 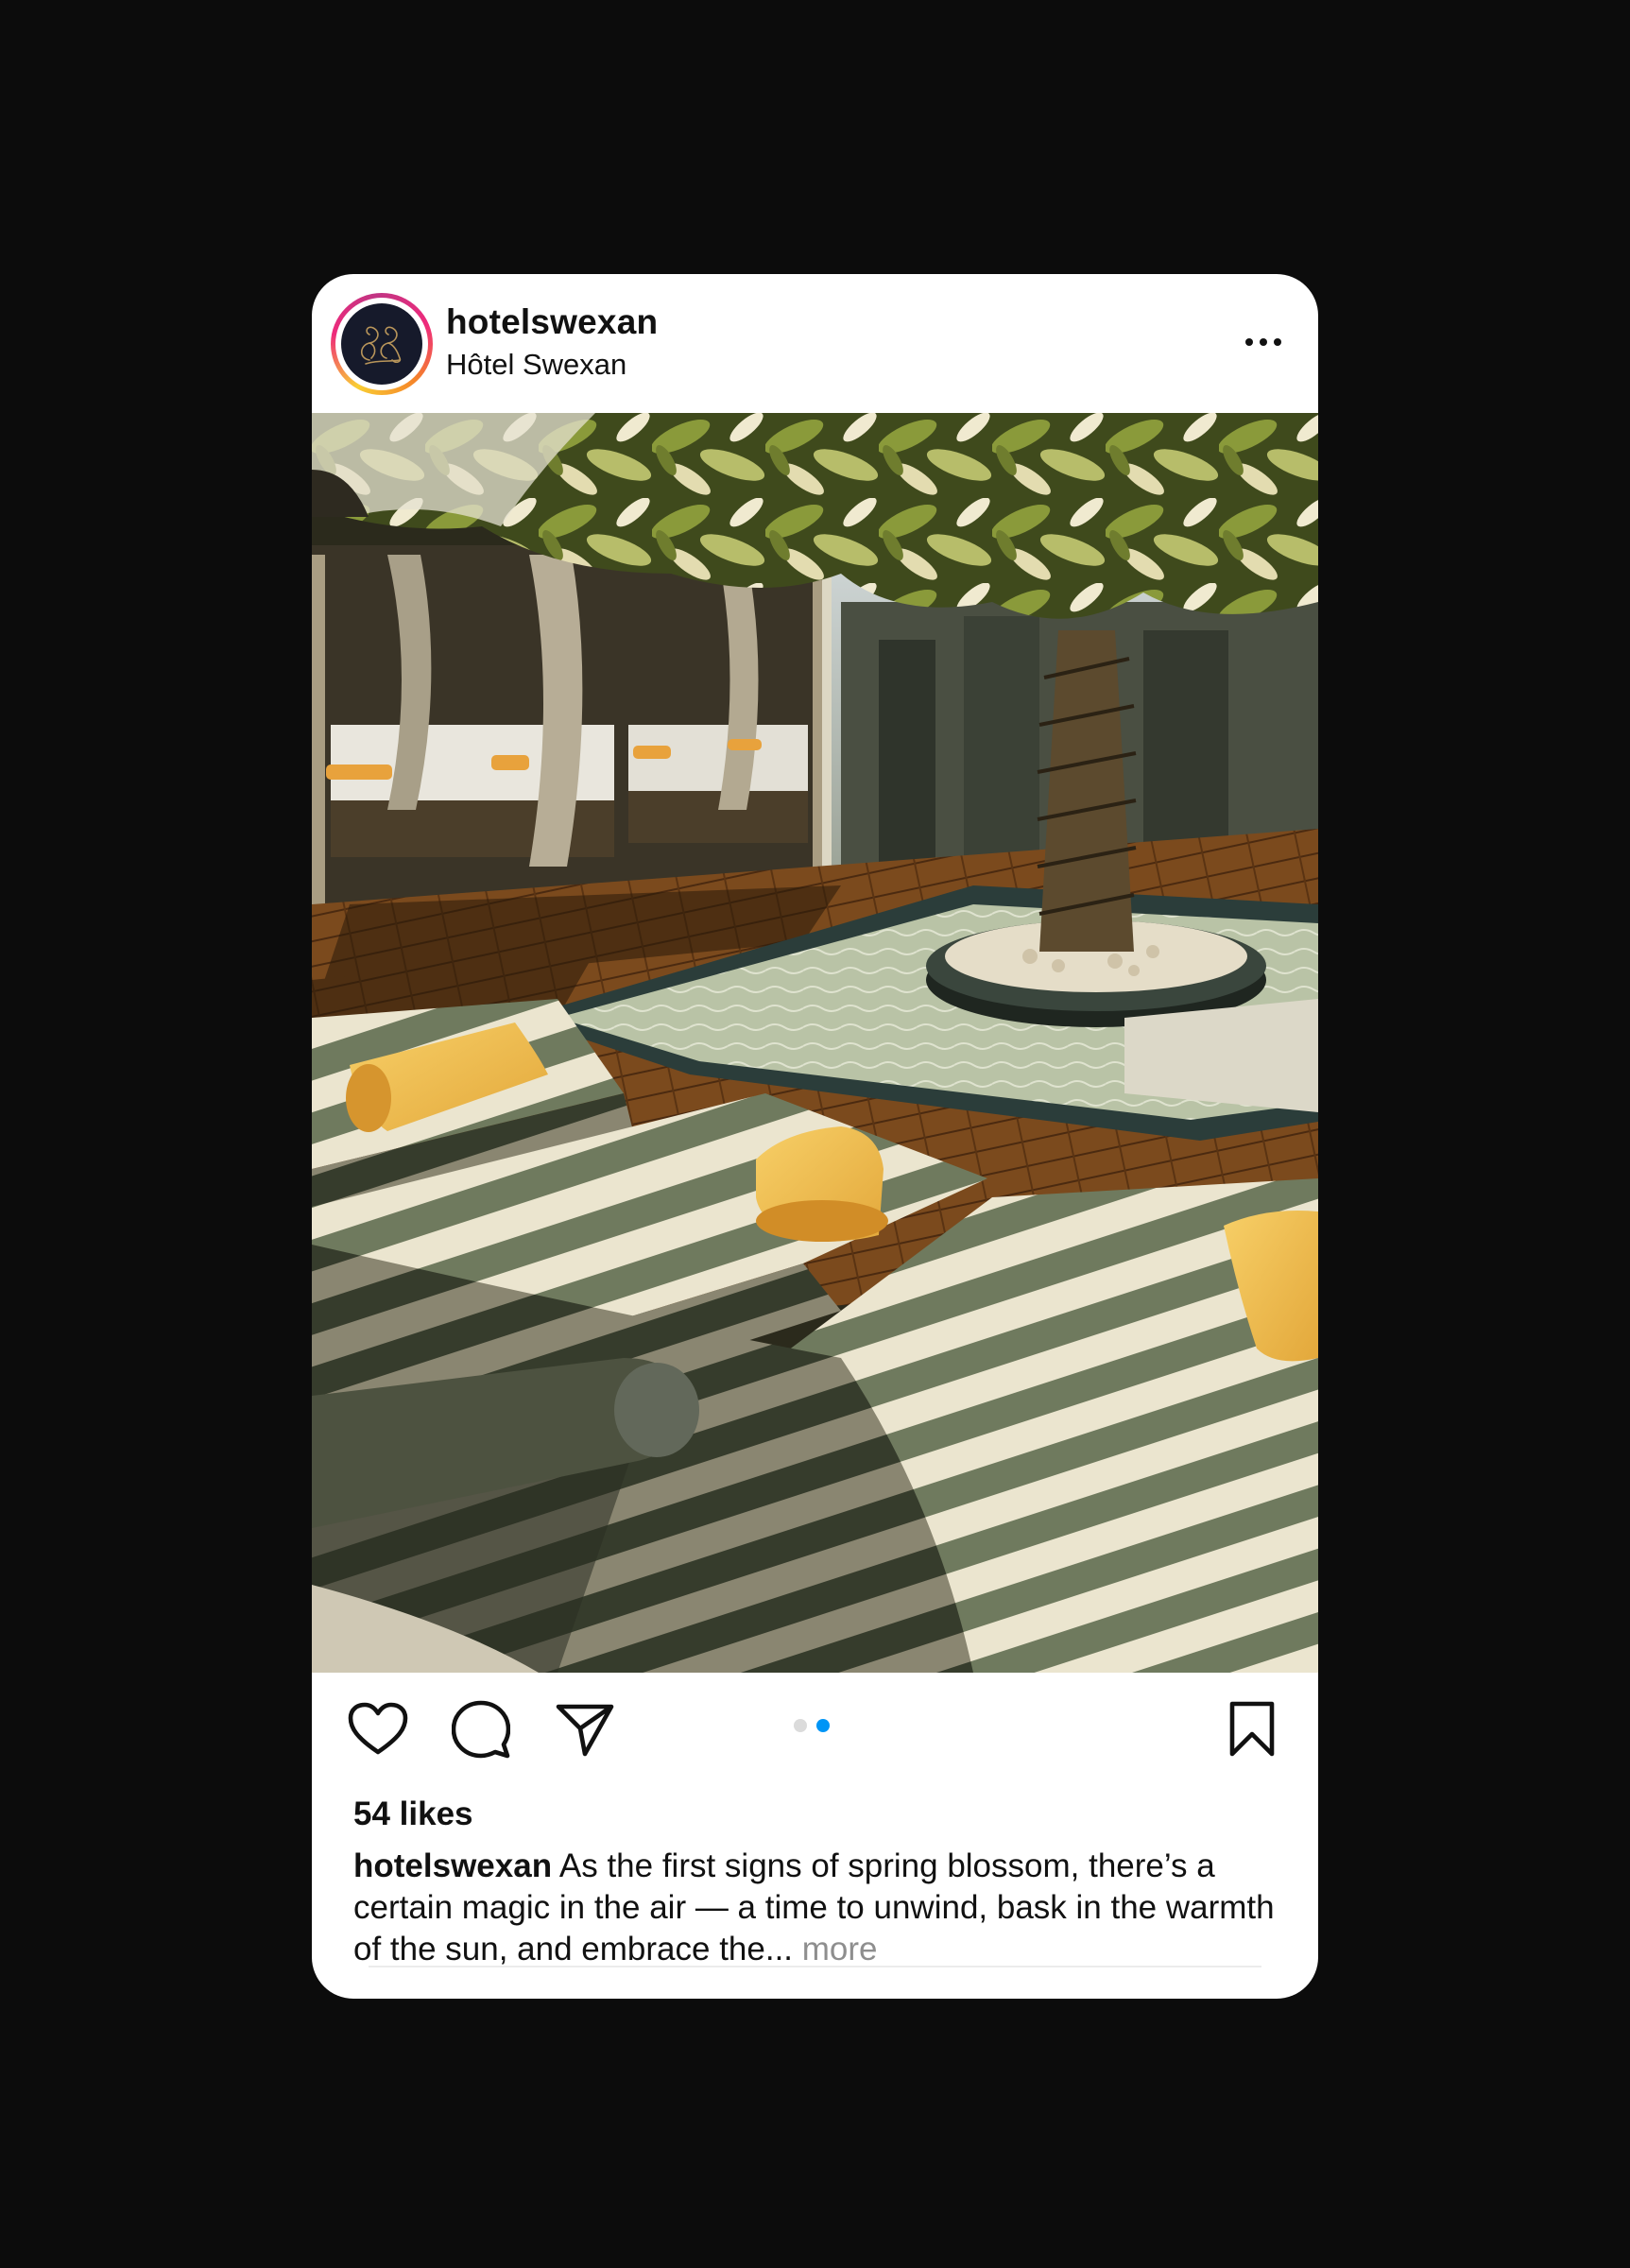 I want to click on share-button, so click(x=585, y=1729).